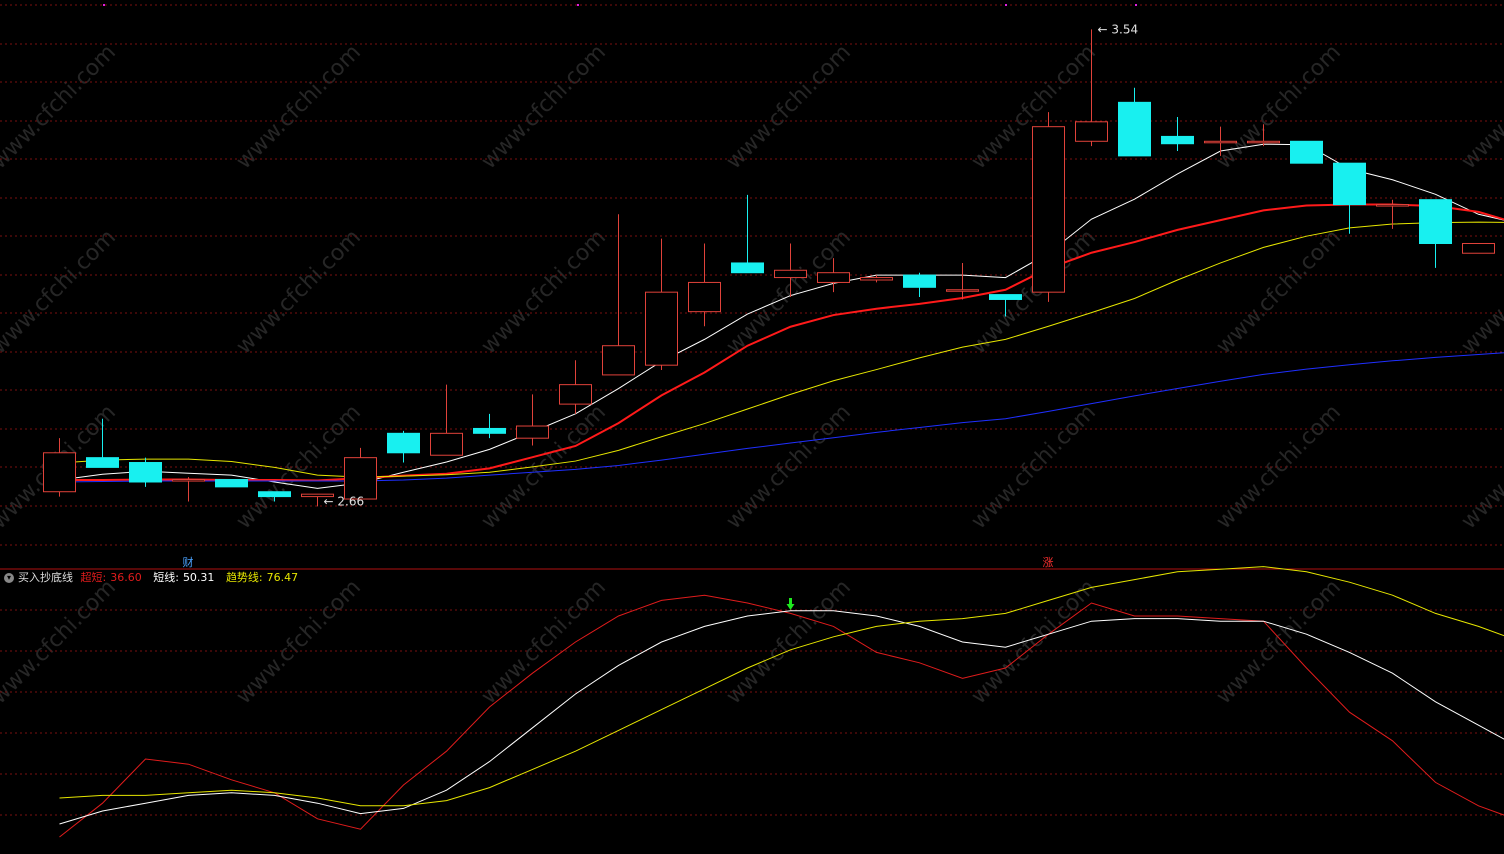 The width and height of the screenshot is (1504, 854). Describe the element at coordinates (45, 577) in the screenshot. I see `indicator-name: 买入抄底线` at that location.